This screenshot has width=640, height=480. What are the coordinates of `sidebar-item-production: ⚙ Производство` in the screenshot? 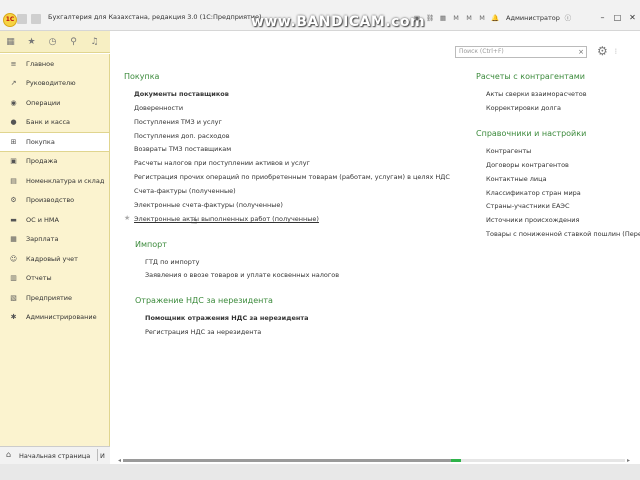 It's located at (54, 201).